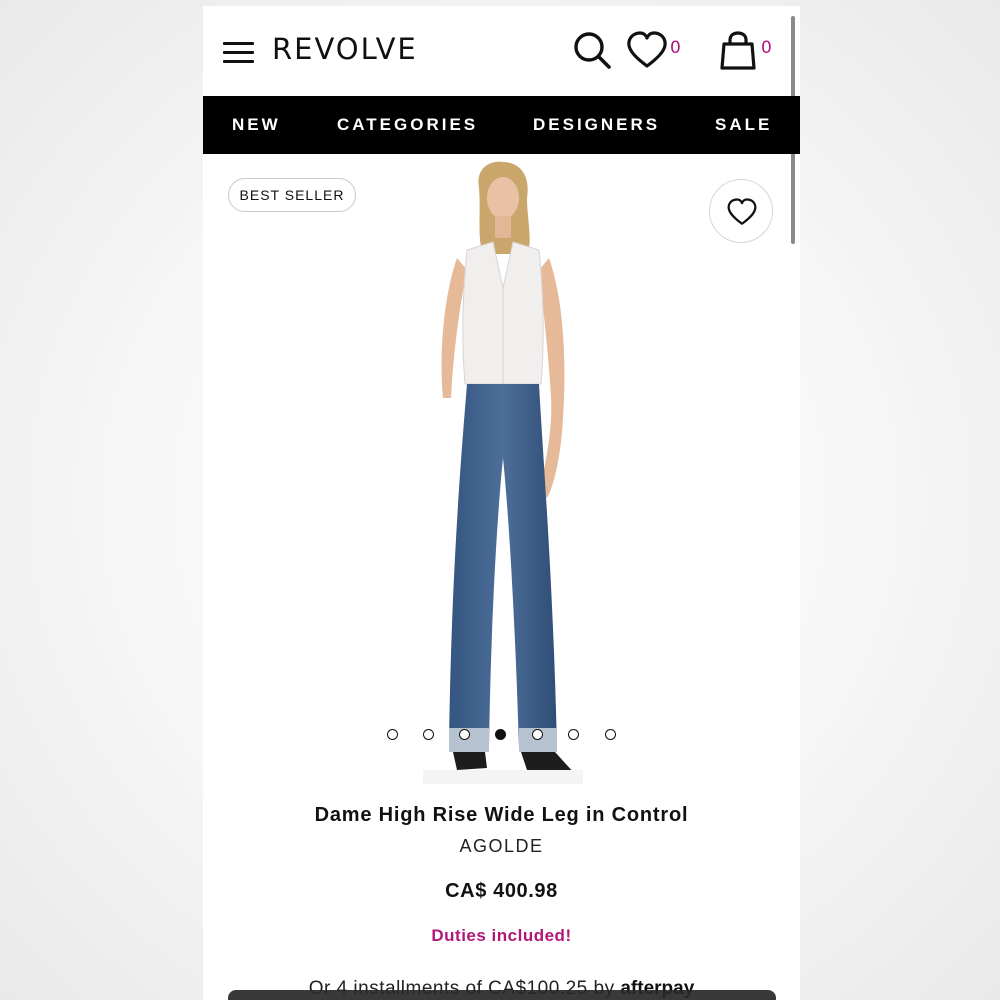 Image resolution: width=1000 pixels, height=1000 pixels. What do you see at coordinates (502, 995) in the screenshot?
I see `bottom-overlay-bar` at bounding box center [502, 995].